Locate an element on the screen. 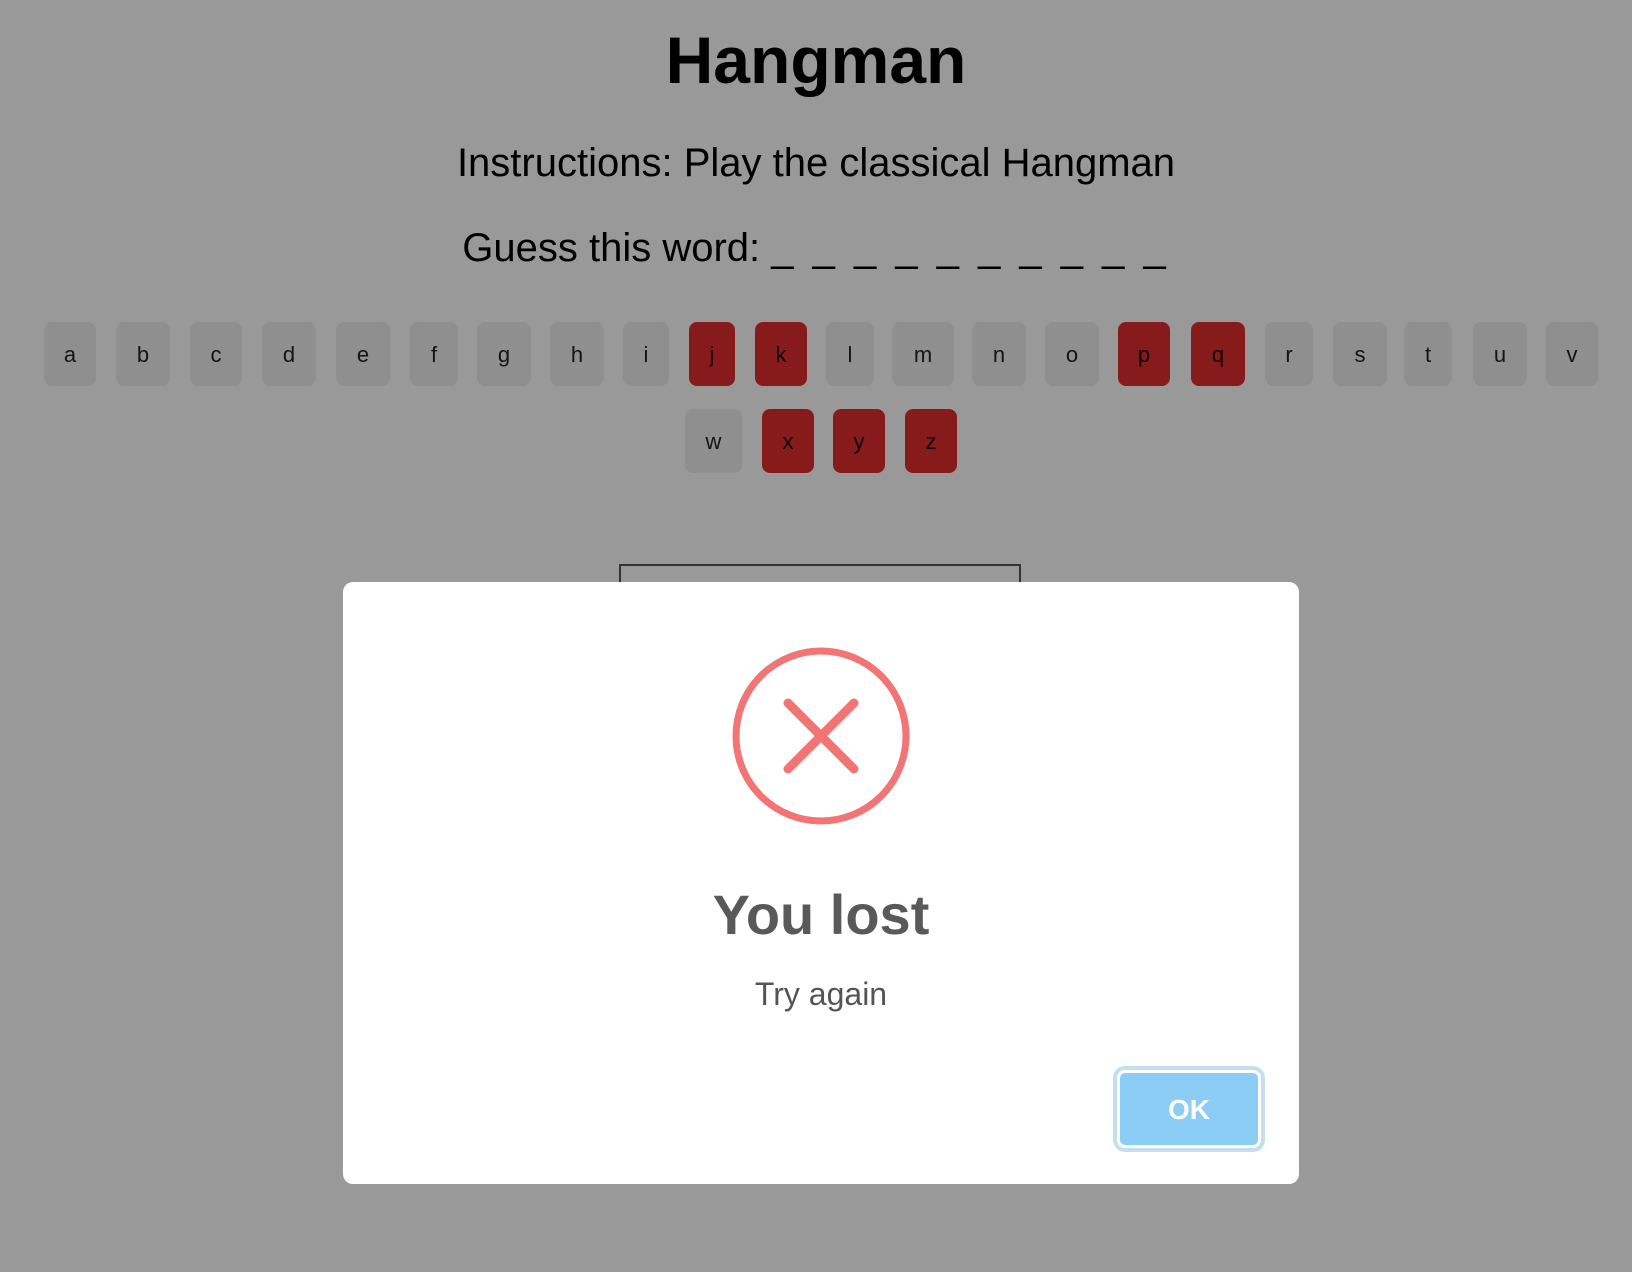 The height and width of the screenshot is (1272, 1632). error-x-icon is located at coordinates (821, 736).